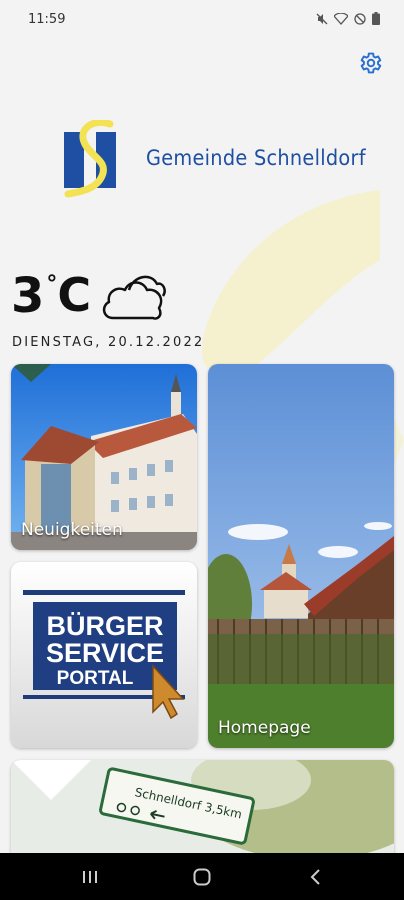 The width and height of the screenshot is (404, 900). I want to click on back-icon, so click(315, 876).